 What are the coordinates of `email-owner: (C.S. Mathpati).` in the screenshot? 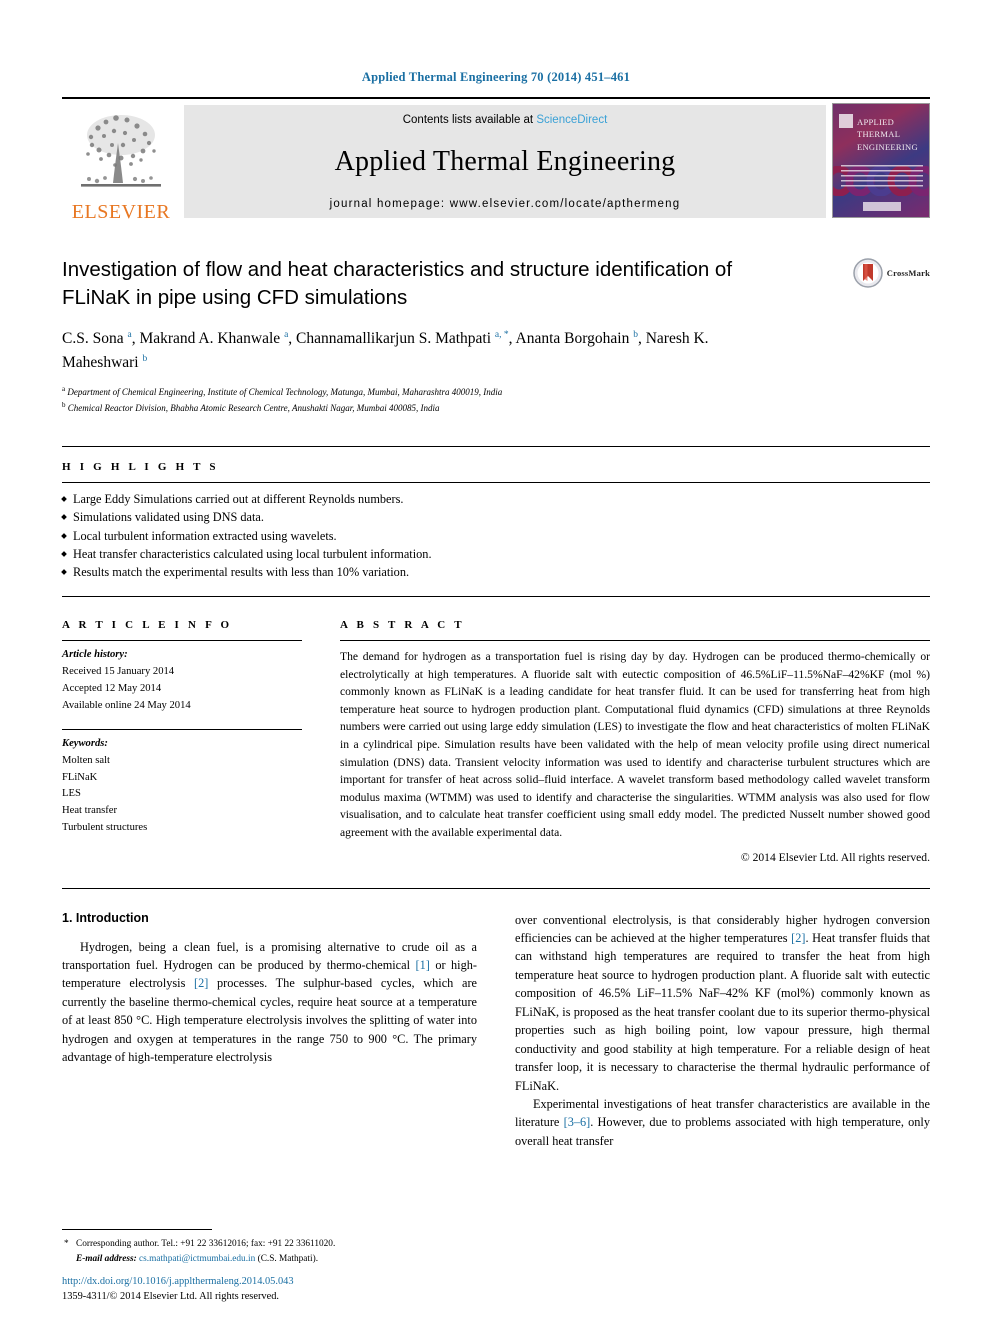 It's located at (288, 1259).